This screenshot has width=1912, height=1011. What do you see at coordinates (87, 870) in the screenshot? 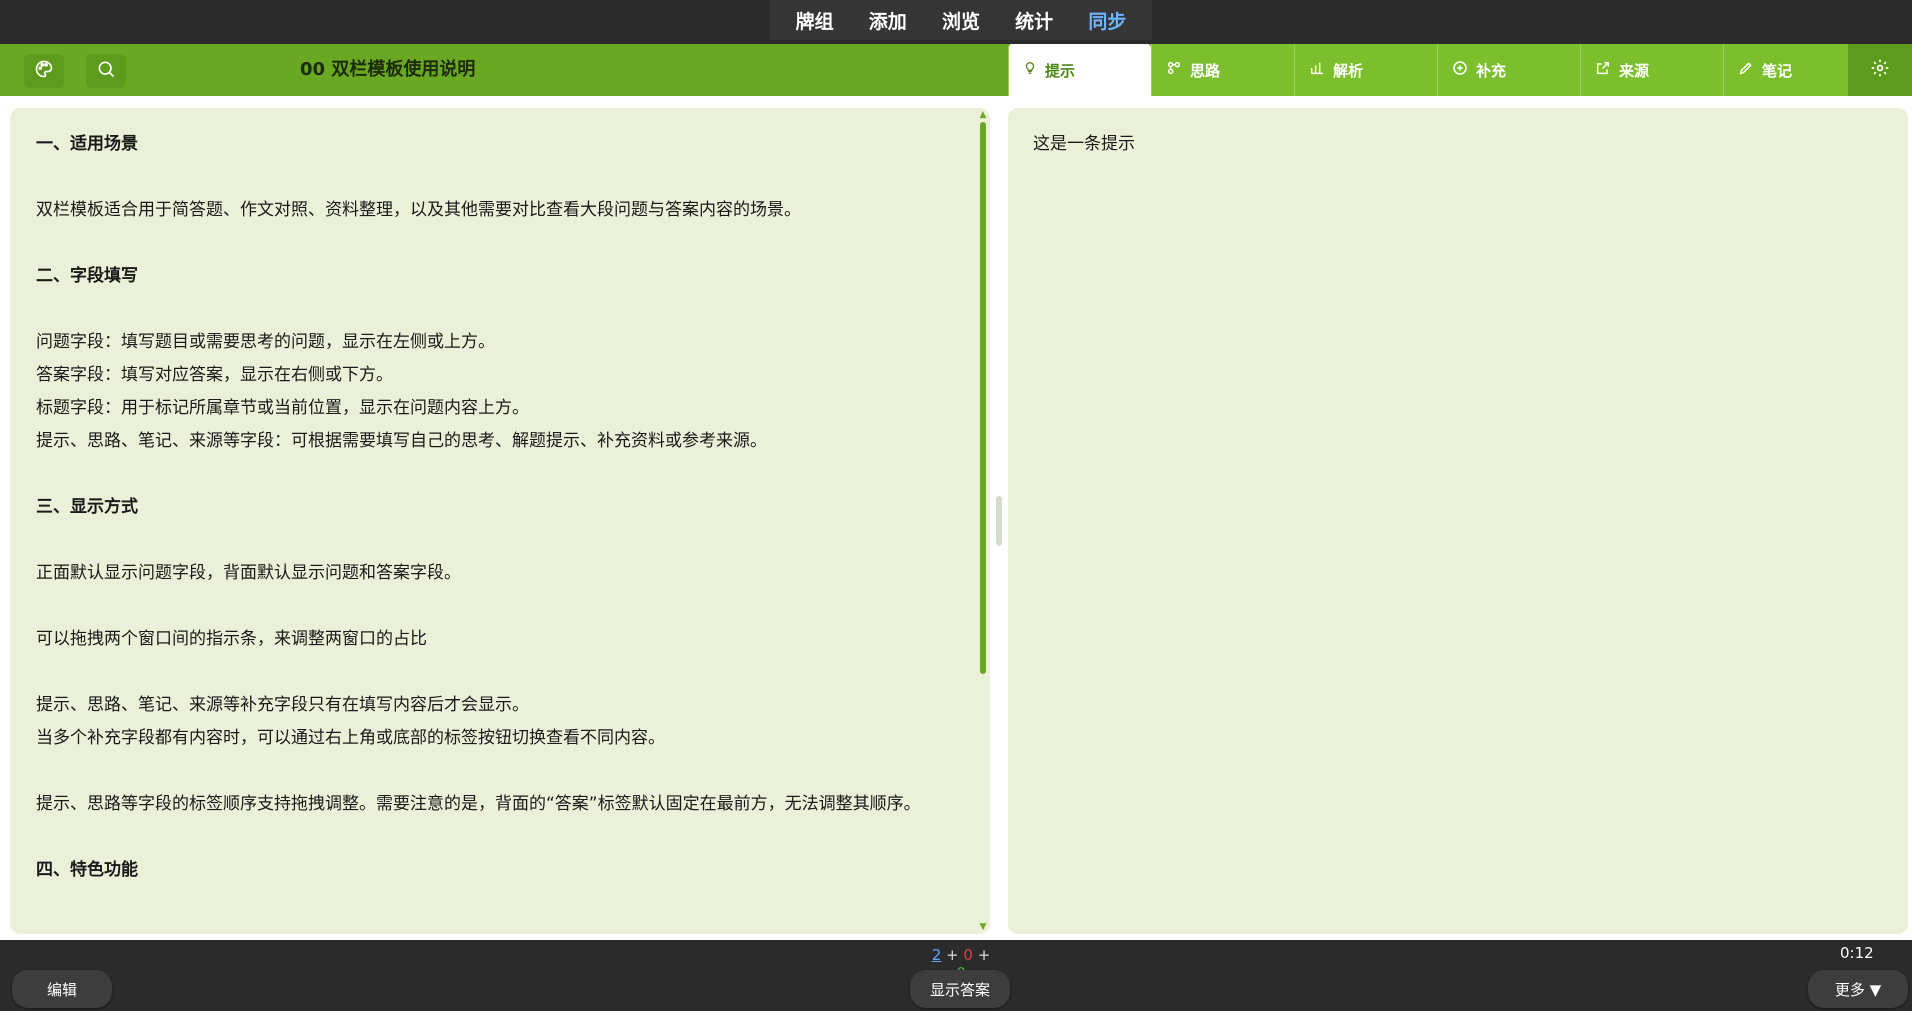
I see `section-heading: 四、特色功能` at bounding box center [87, 870].